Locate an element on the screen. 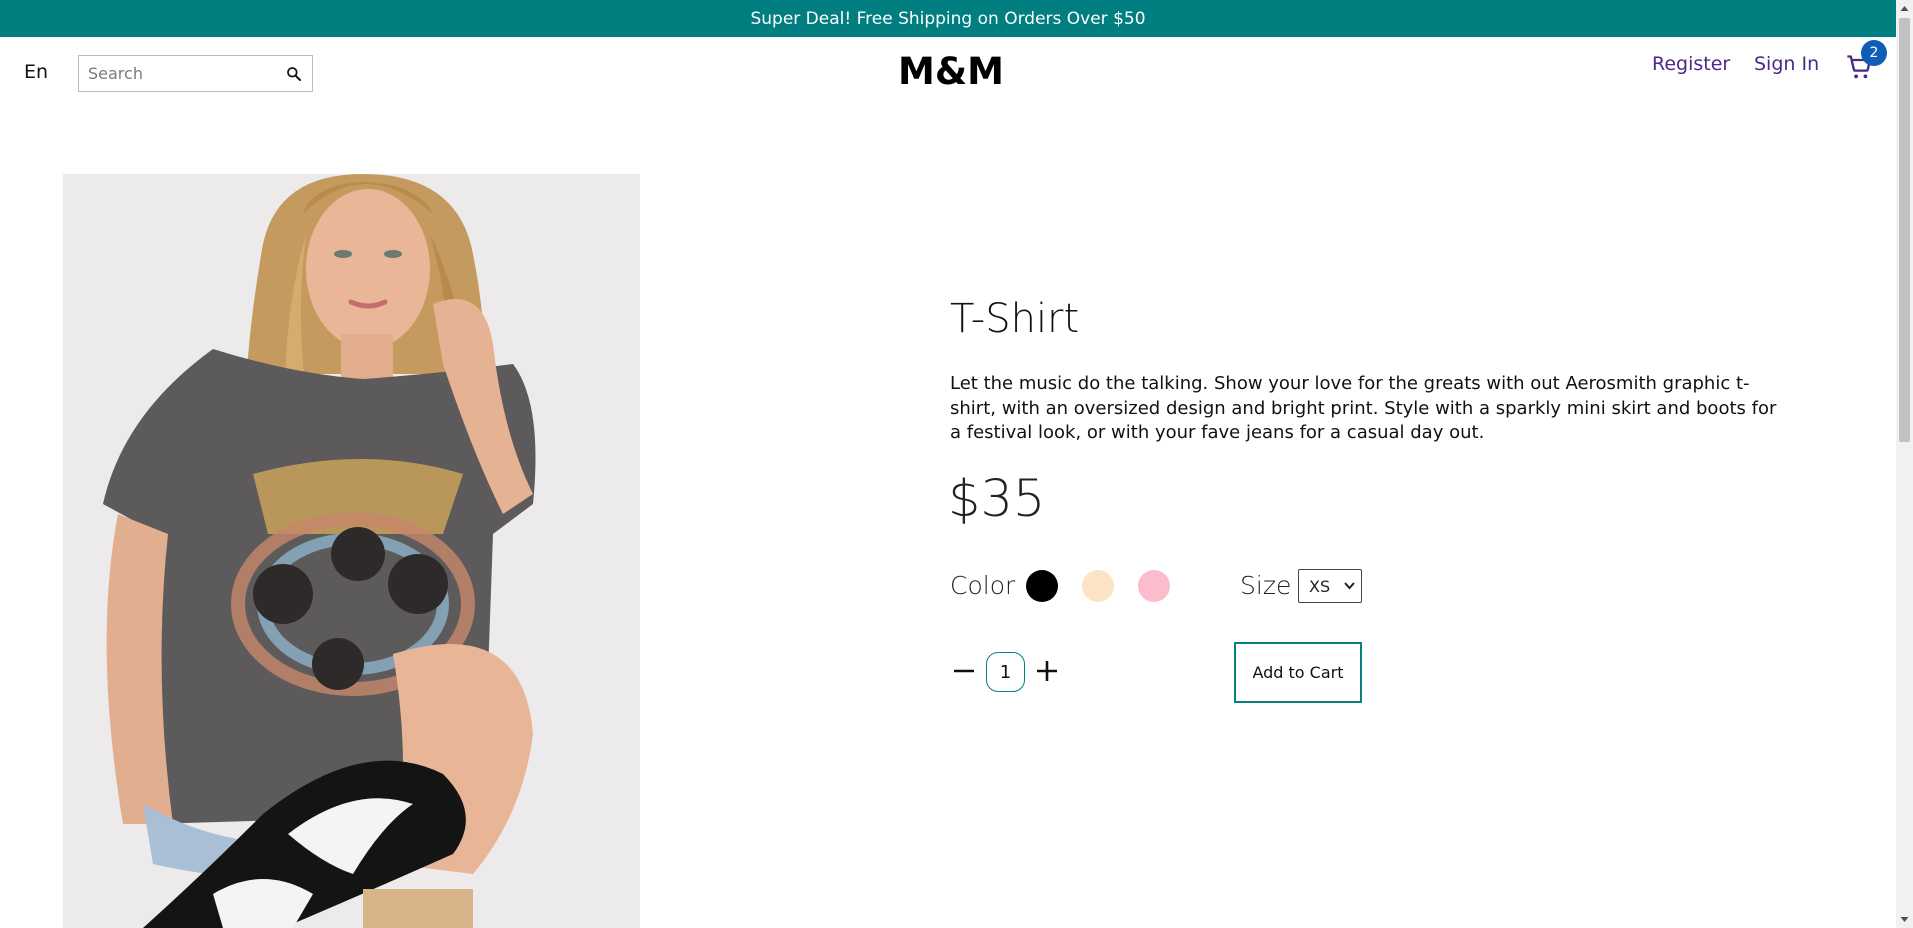  search-icon is located at coordinates (294, 74).